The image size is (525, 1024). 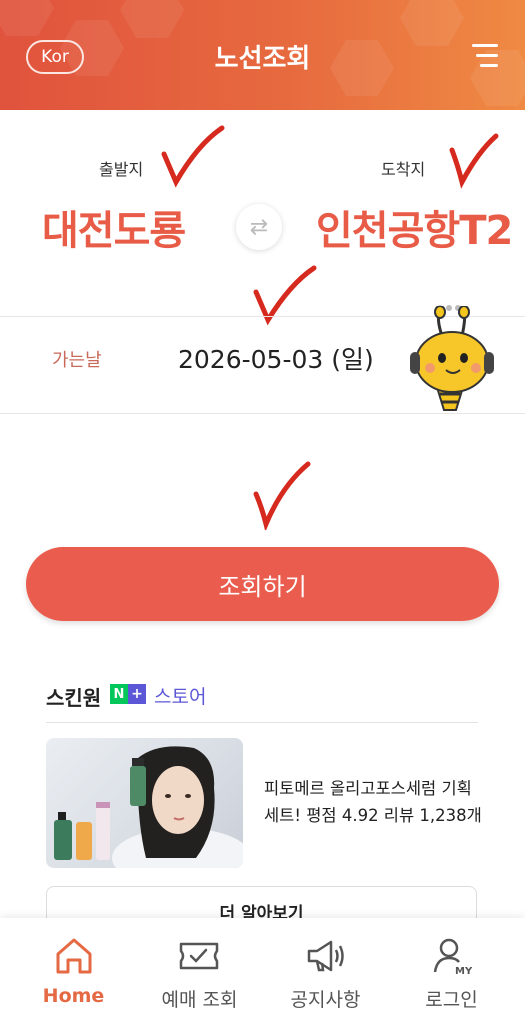 I want to click on page-title: 노선조회, so click(x=262, y=59).